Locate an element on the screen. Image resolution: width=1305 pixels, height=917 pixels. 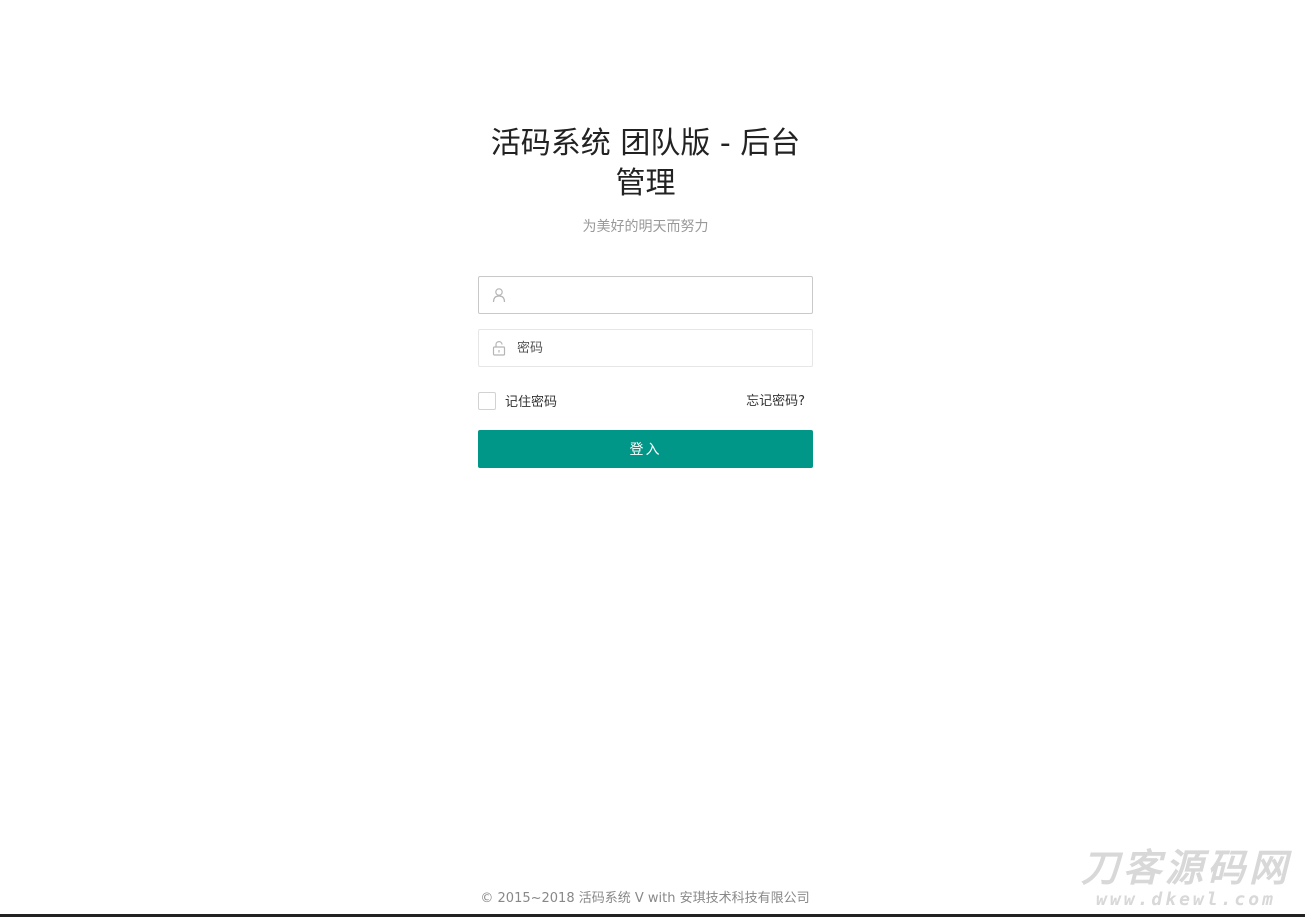
lock-icon is located at coordinates (499, 348).